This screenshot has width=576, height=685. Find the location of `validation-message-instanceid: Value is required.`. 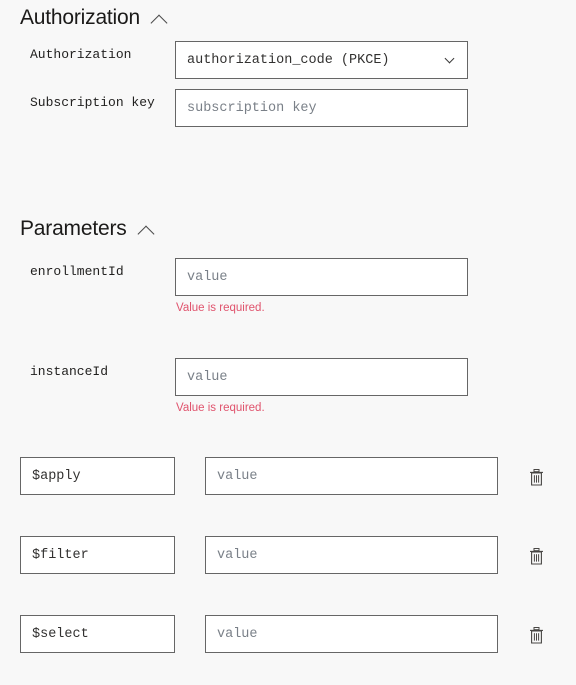

validation-message-instanceid: Value is required. is located at coordinates (220, 408).